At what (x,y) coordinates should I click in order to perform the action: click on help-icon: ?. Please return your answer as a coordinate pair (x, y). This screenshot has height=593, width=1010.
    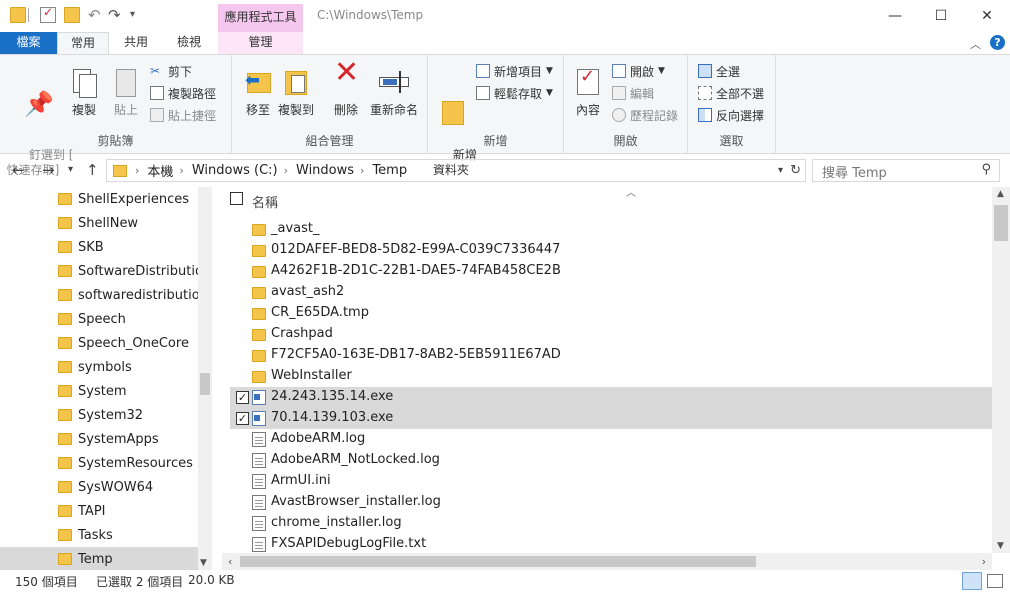
    Looking at the image, I should click on (997, 42).